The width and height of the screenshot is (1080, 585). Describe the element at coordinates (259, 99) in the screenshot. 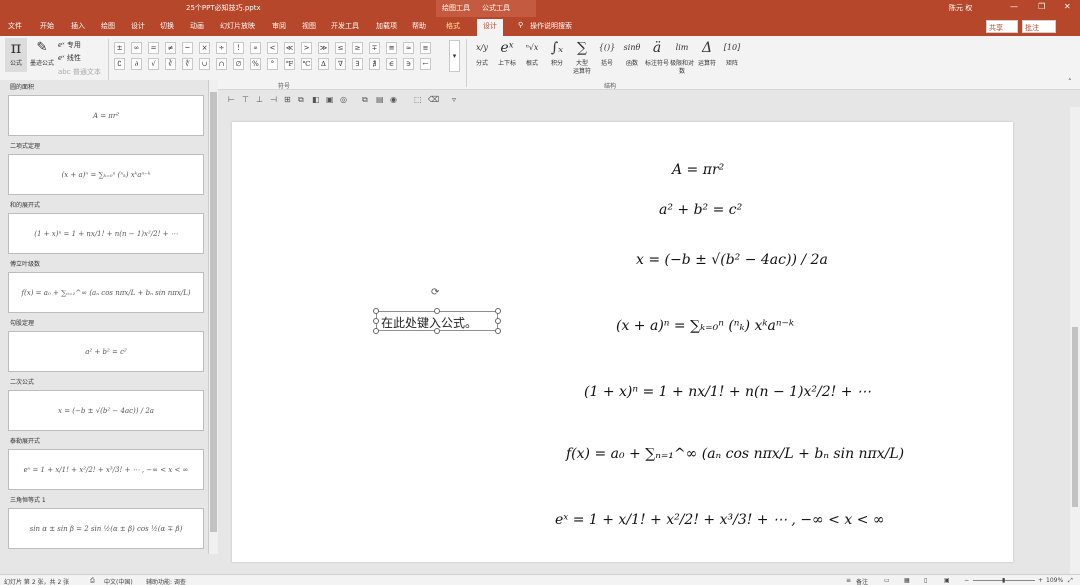

I see `align-middle-icon: ⊥` at that location.